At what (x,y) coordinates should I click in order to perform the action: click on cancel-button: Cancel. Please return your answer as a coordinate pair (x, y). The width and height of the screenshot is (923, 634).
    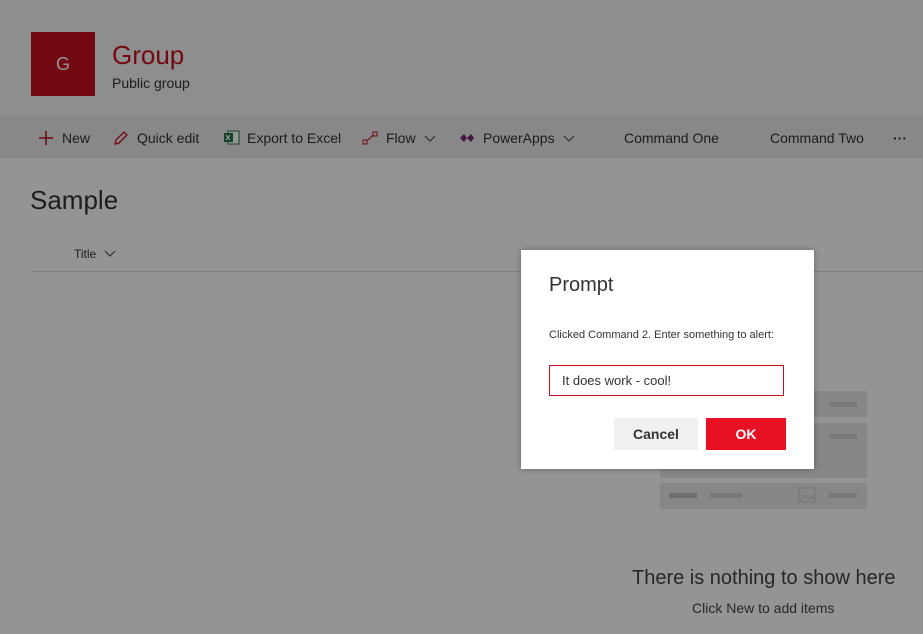
    Looking at the image, I should click on (656, 434).